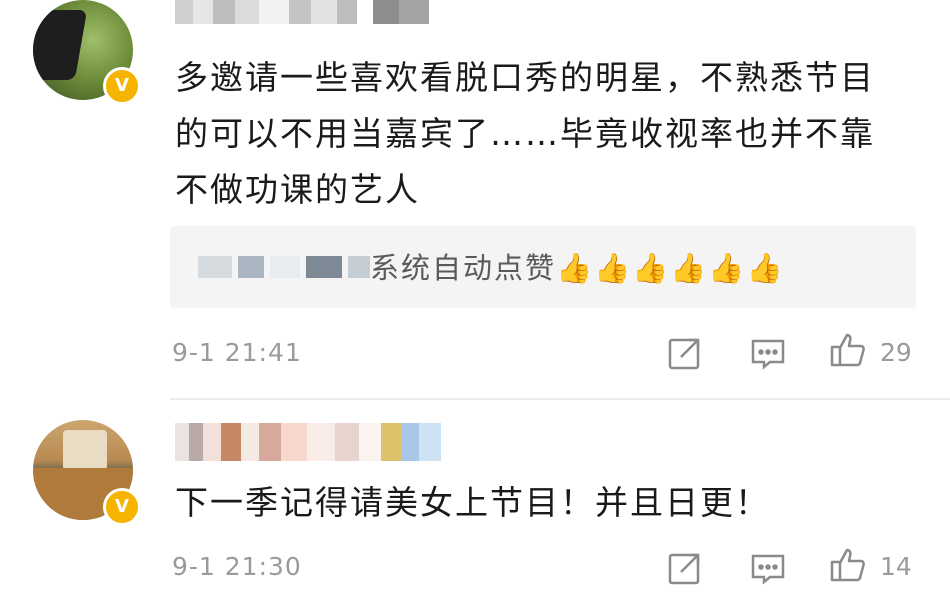 The height and width of the screenshot is (612, 950). I want to click on reply-box: 系统自动点赞👍👍👍👍👍👍, so click(543, 267).